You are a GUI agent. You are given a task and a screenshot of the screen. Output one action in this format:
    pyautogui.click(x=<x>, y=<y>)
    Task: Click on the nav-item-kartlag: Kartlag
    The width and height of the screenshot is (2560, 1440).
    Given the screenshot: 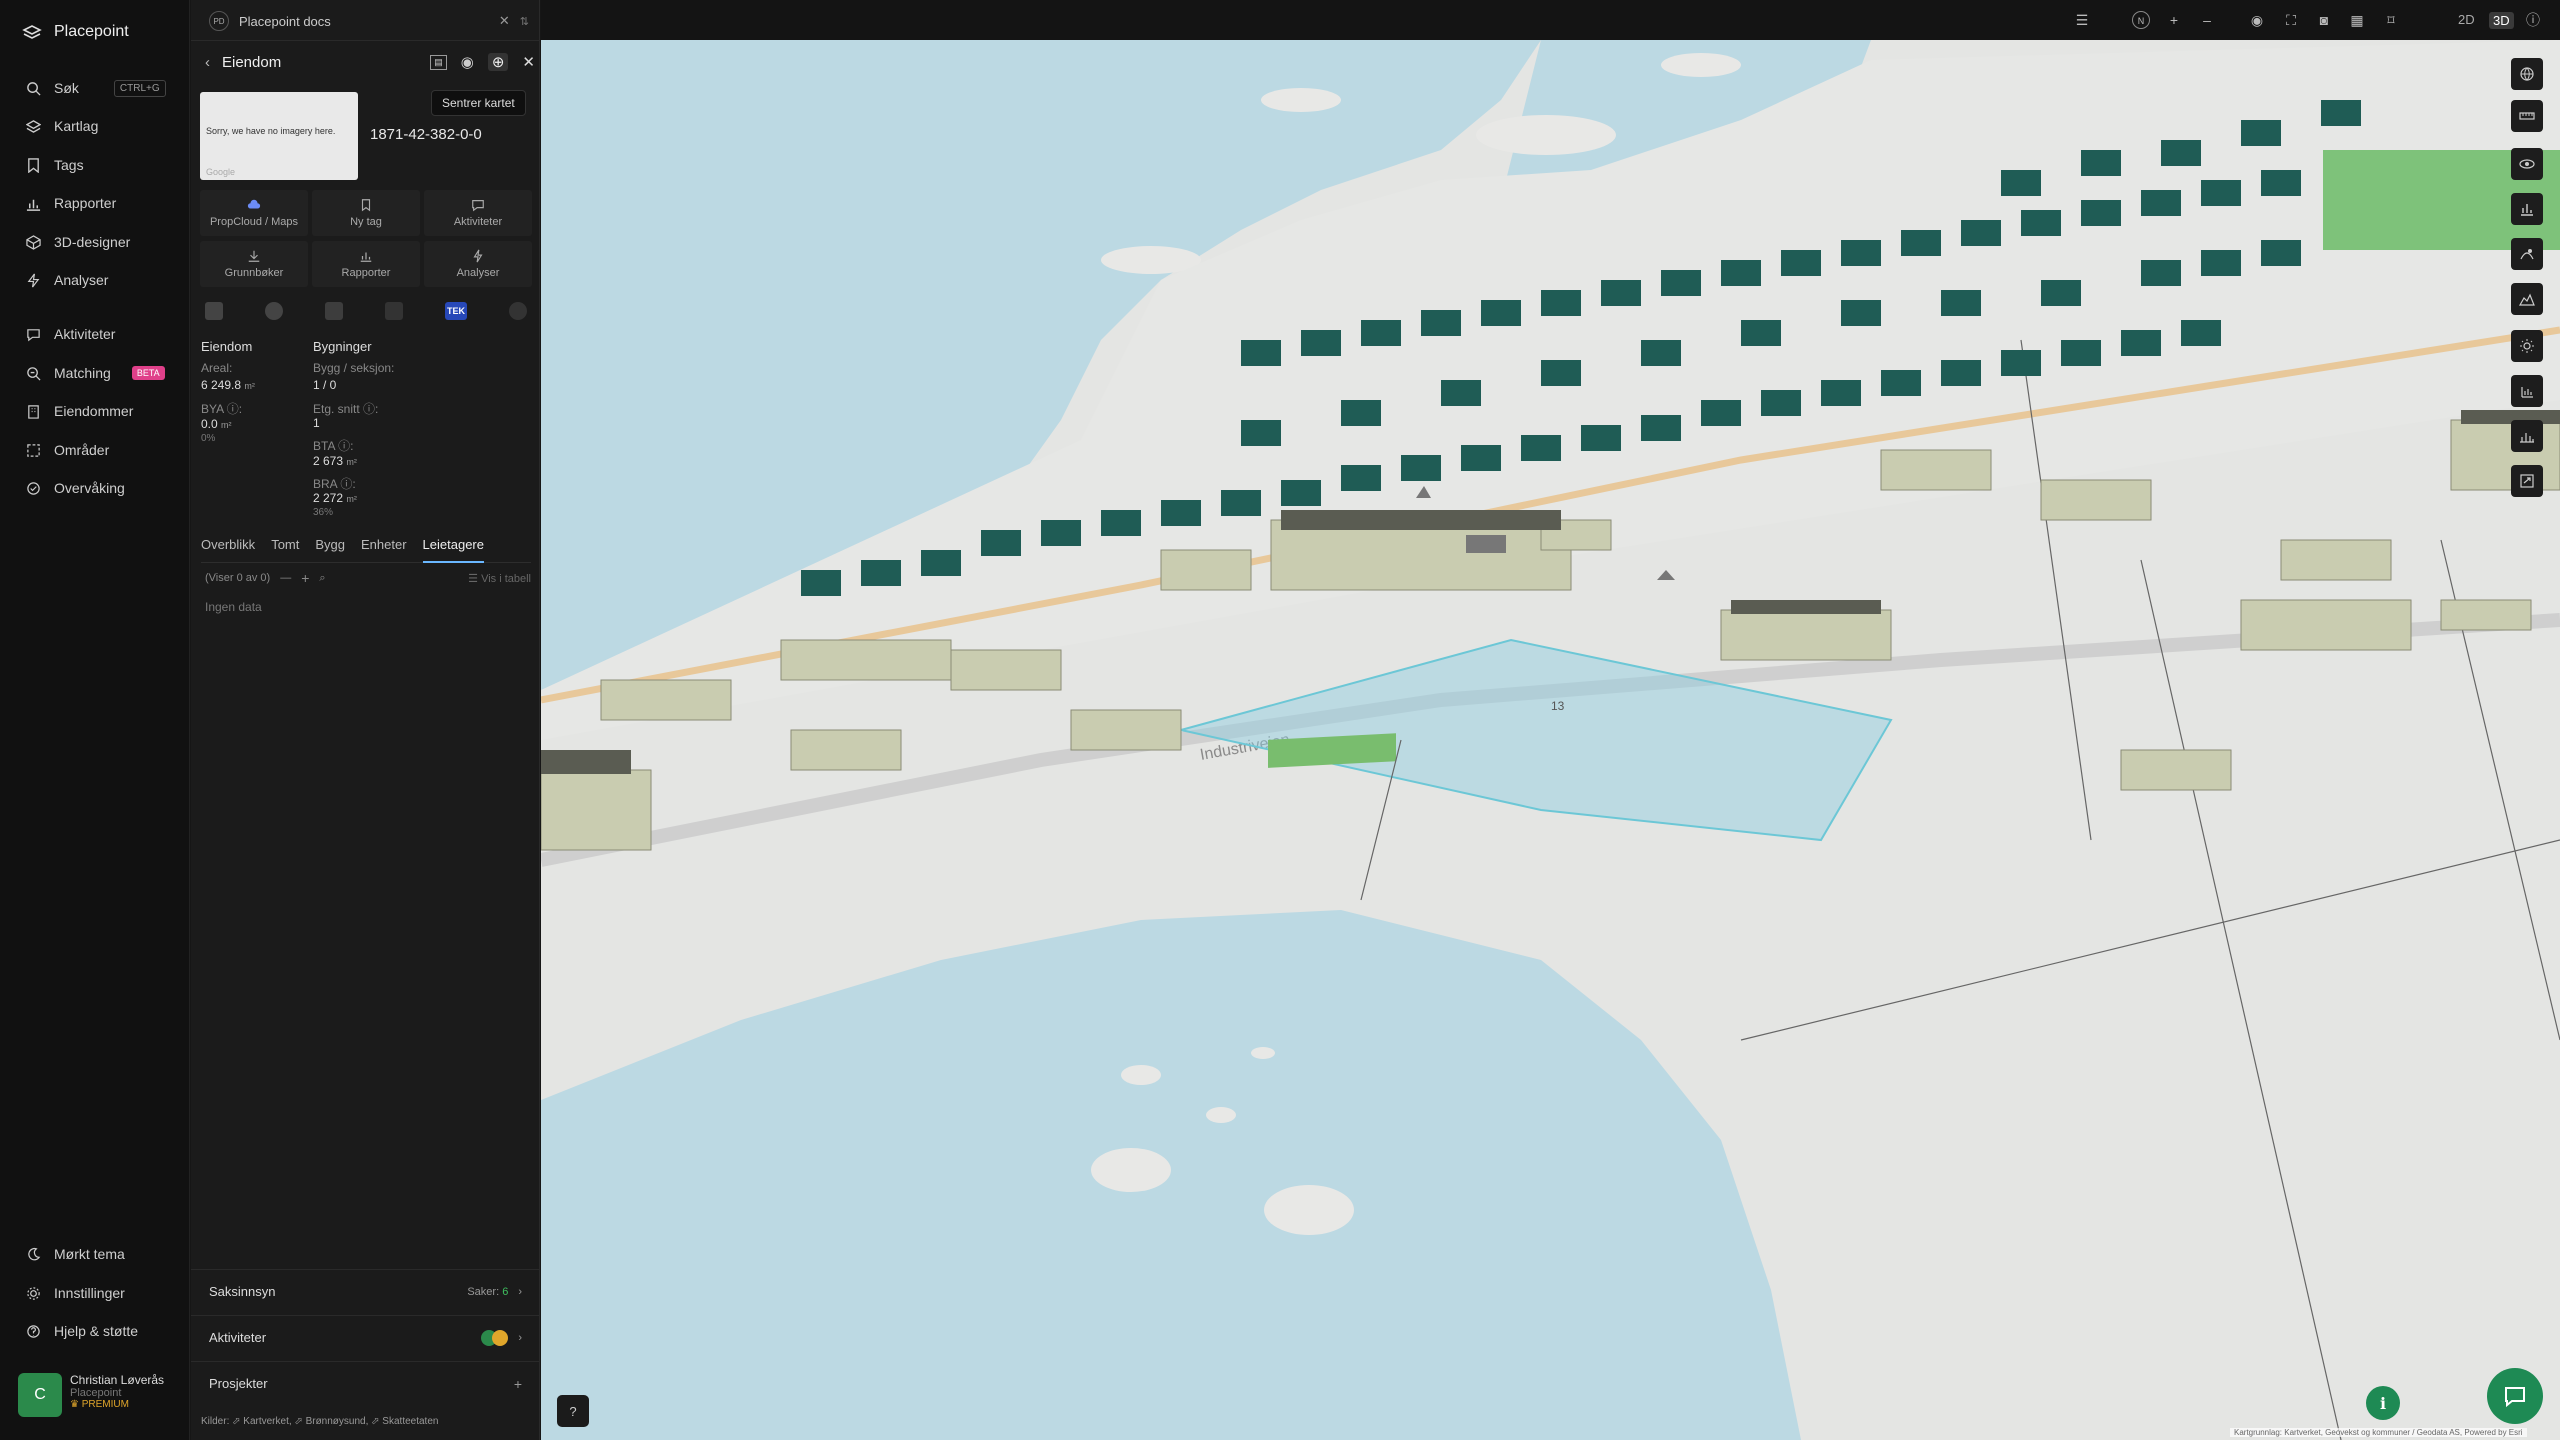 What is the action you would take?
    pyautogui.click(x=62, y=126)
    